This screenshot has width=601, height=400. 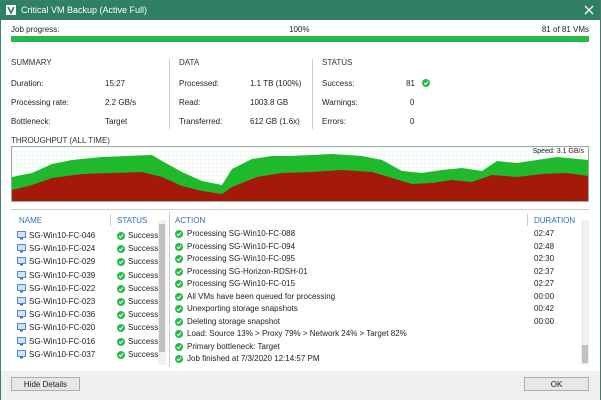 I want to click on vm-list-scrollbar, so click(x=162, y=292).